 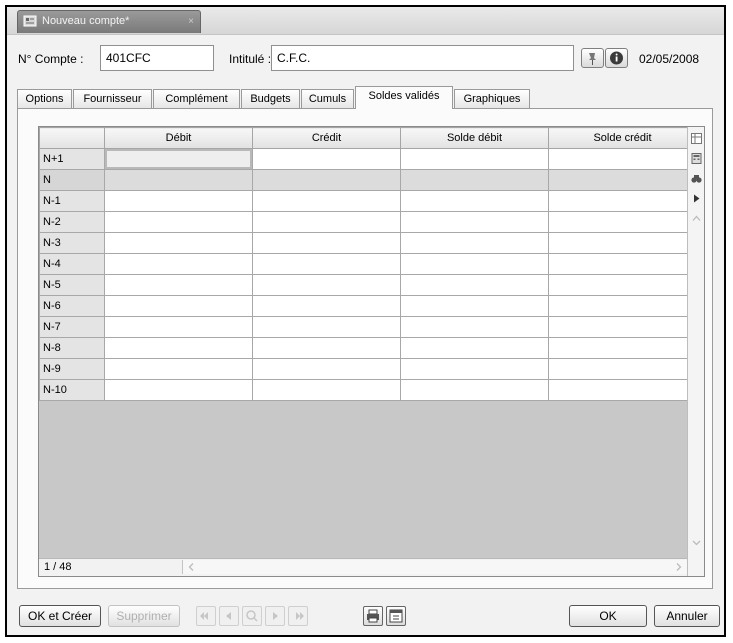 I want to click on table-row: N-3, so click(x=368, y=243).